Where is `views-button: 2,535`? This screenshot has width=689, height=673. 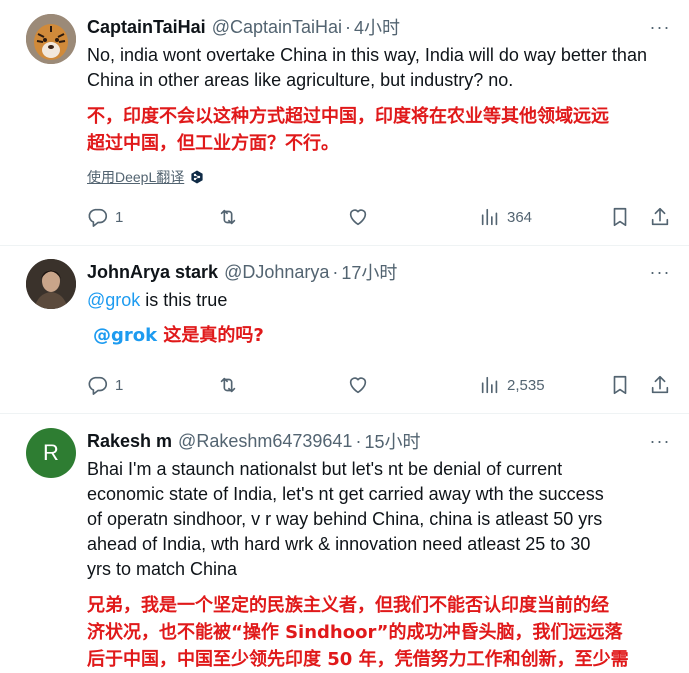
views-button: 2,535 is located at coordinates (512, 385).